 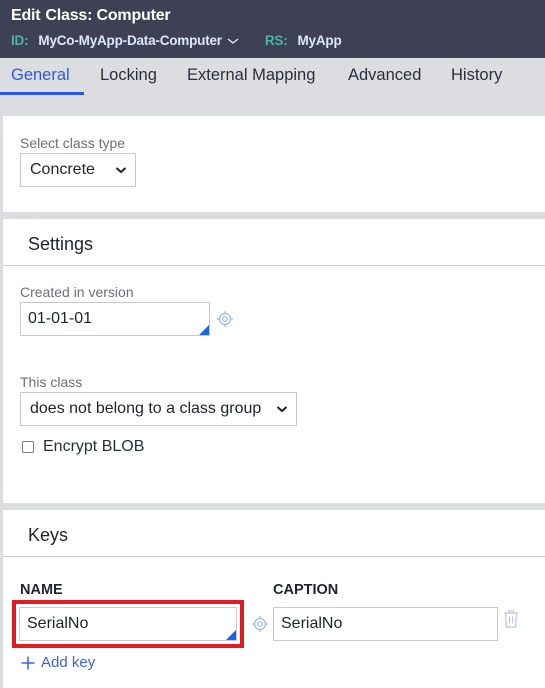 I want to click on class-type-value: Concrete, so click(x=62, y=169).